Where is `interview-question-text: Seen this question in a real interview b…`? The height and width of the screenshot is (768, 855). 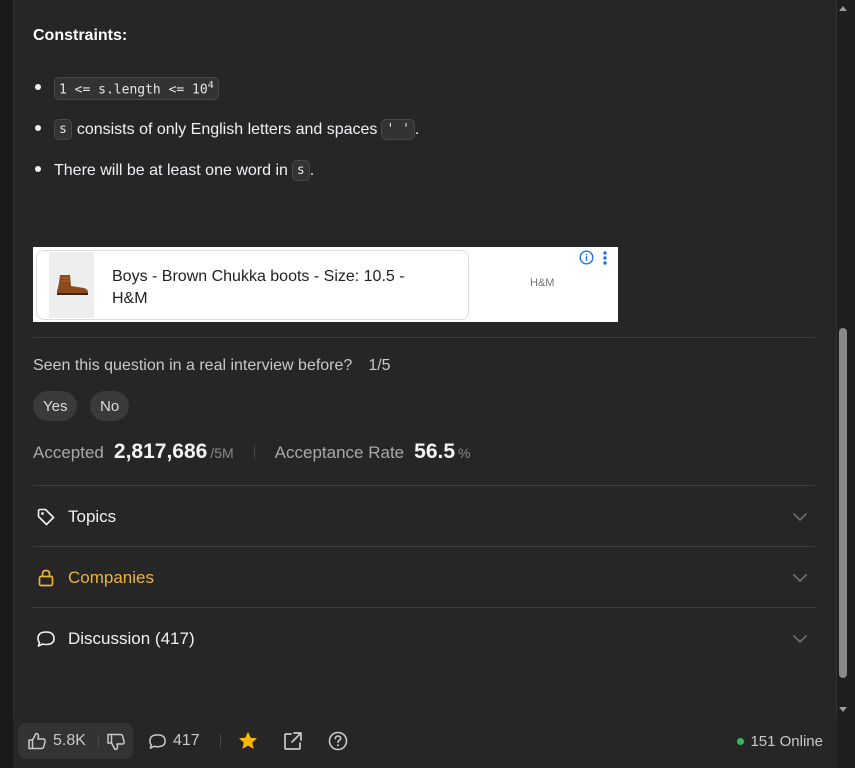 interview-question-text: Seen this question in a real interview b… is located at coordinates (193, 365).